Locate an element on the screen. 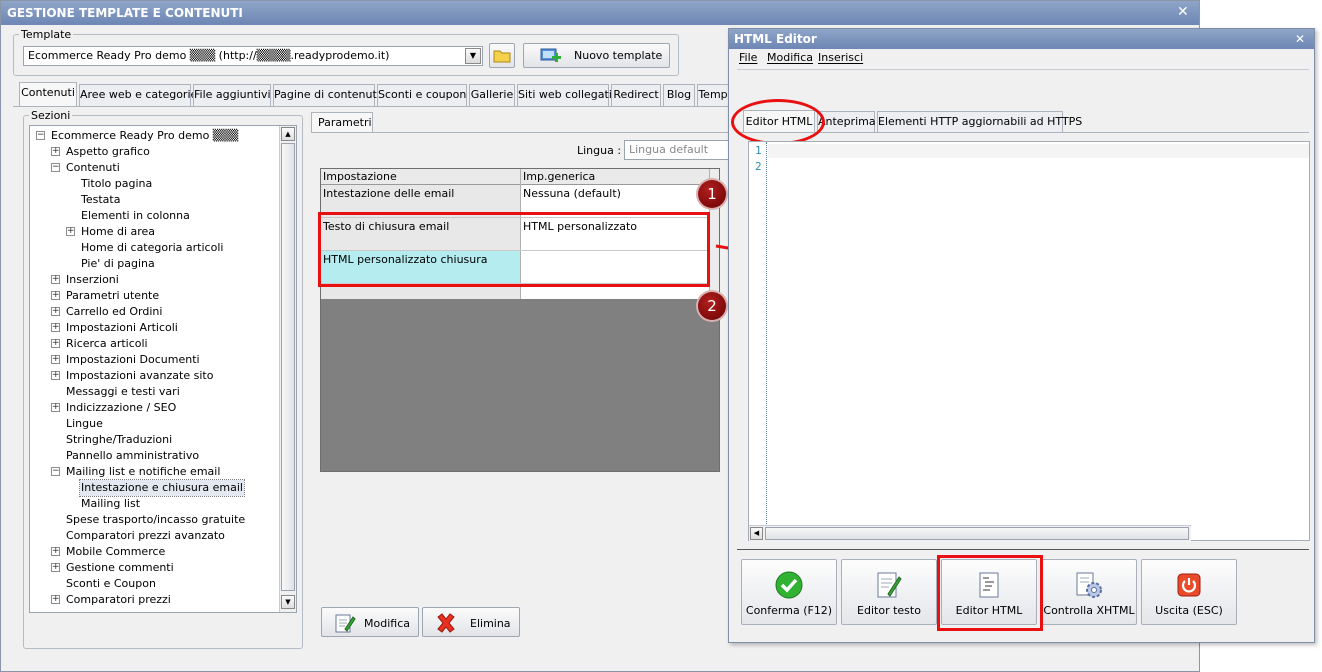 The image size is (1322, 672). scroll-left-icon: ◀ is located at coordinates (756, 533).